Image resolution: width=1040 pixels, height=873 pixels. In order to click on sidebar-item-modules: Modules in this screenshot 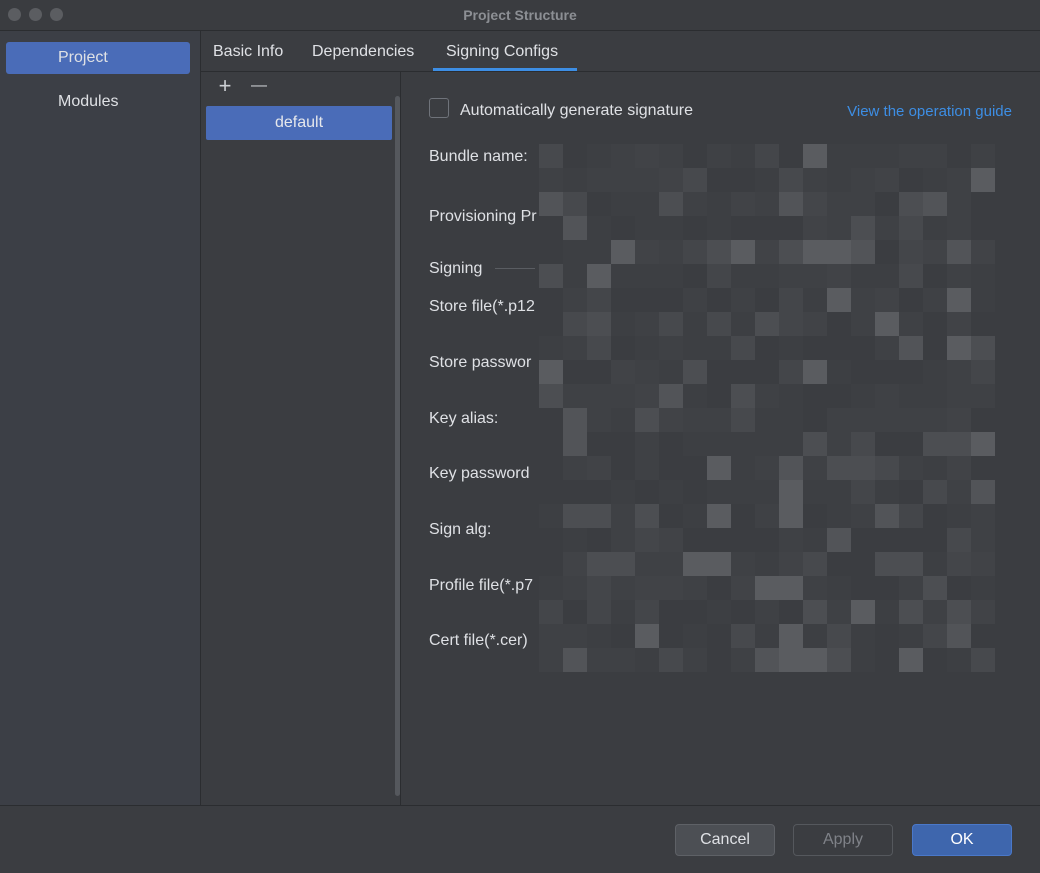, I will do `click(98, 102)`.